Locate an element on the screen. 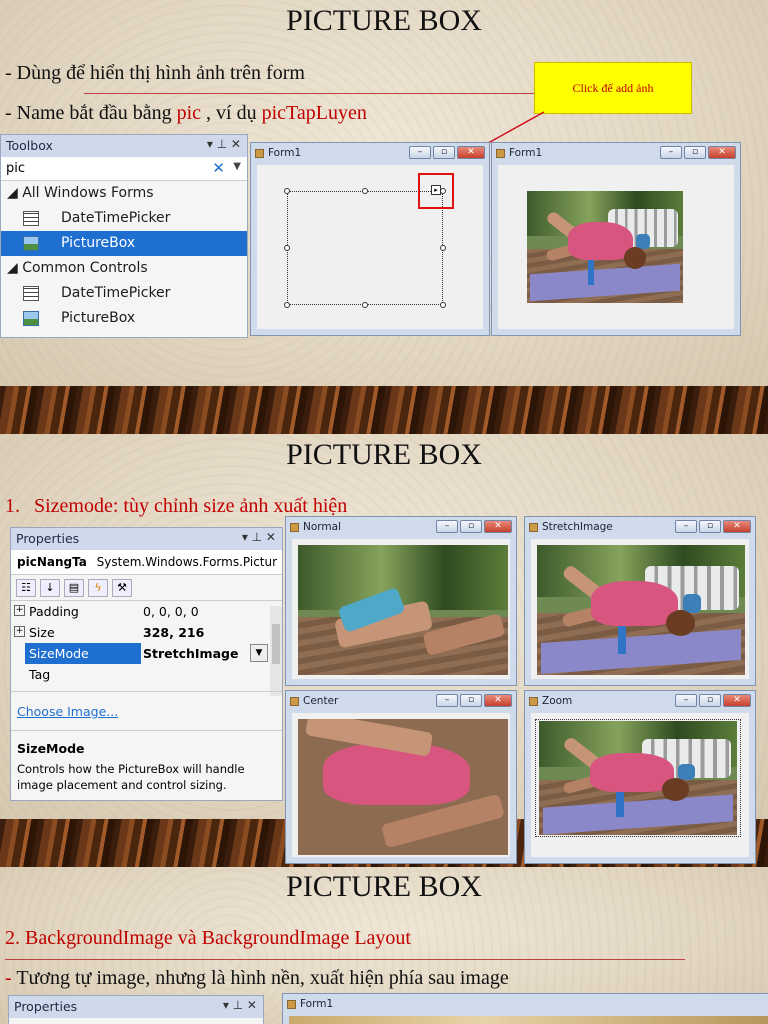 The image size is (768, 1024). bullet-text: , ví dụ is located at coordinates (231, 113).